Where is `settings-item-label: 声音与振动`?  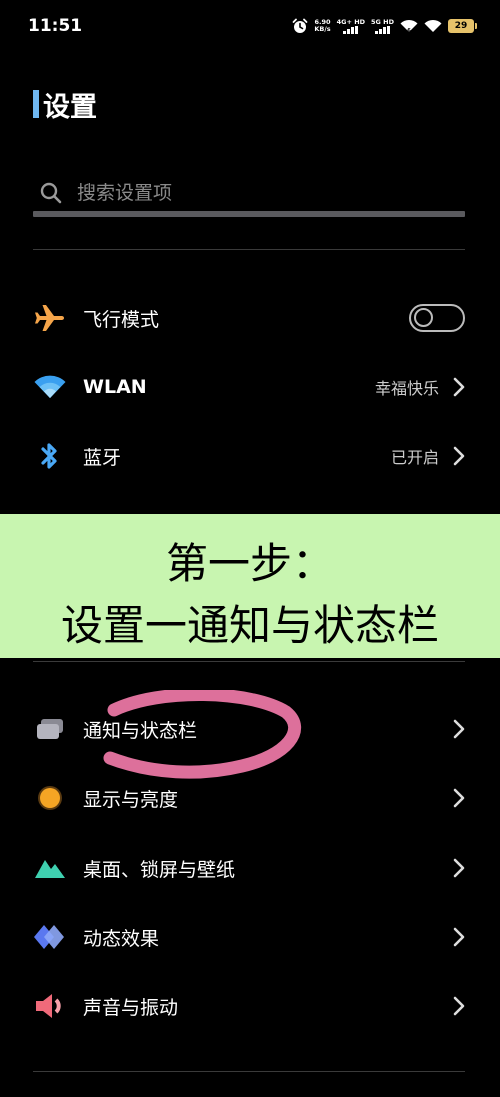
settings-item-label: 声音与振动 is located at coordinates (131, 1007).